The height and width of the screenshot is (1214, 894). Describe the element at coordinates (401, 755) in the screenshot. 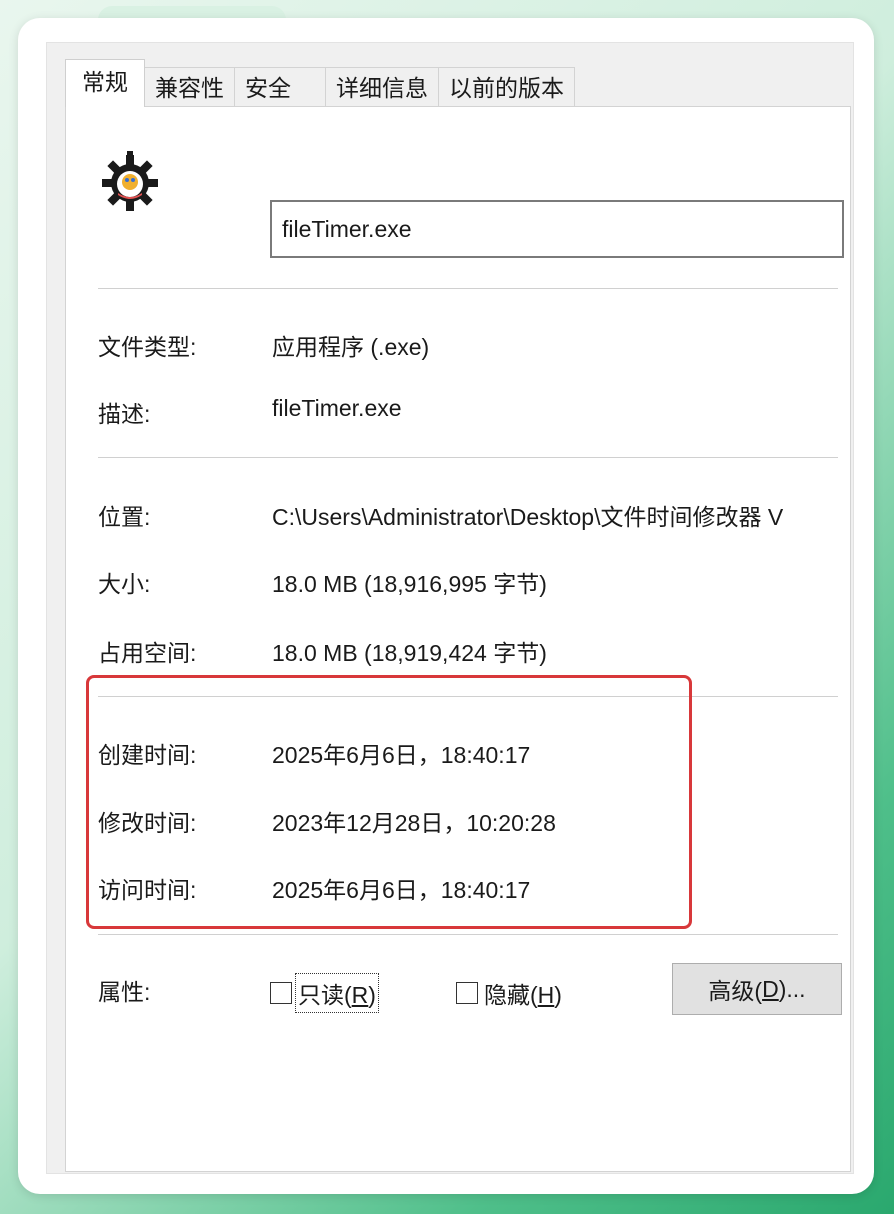

I see `created-value: 2025年6月6日，18:40:17` at that location.